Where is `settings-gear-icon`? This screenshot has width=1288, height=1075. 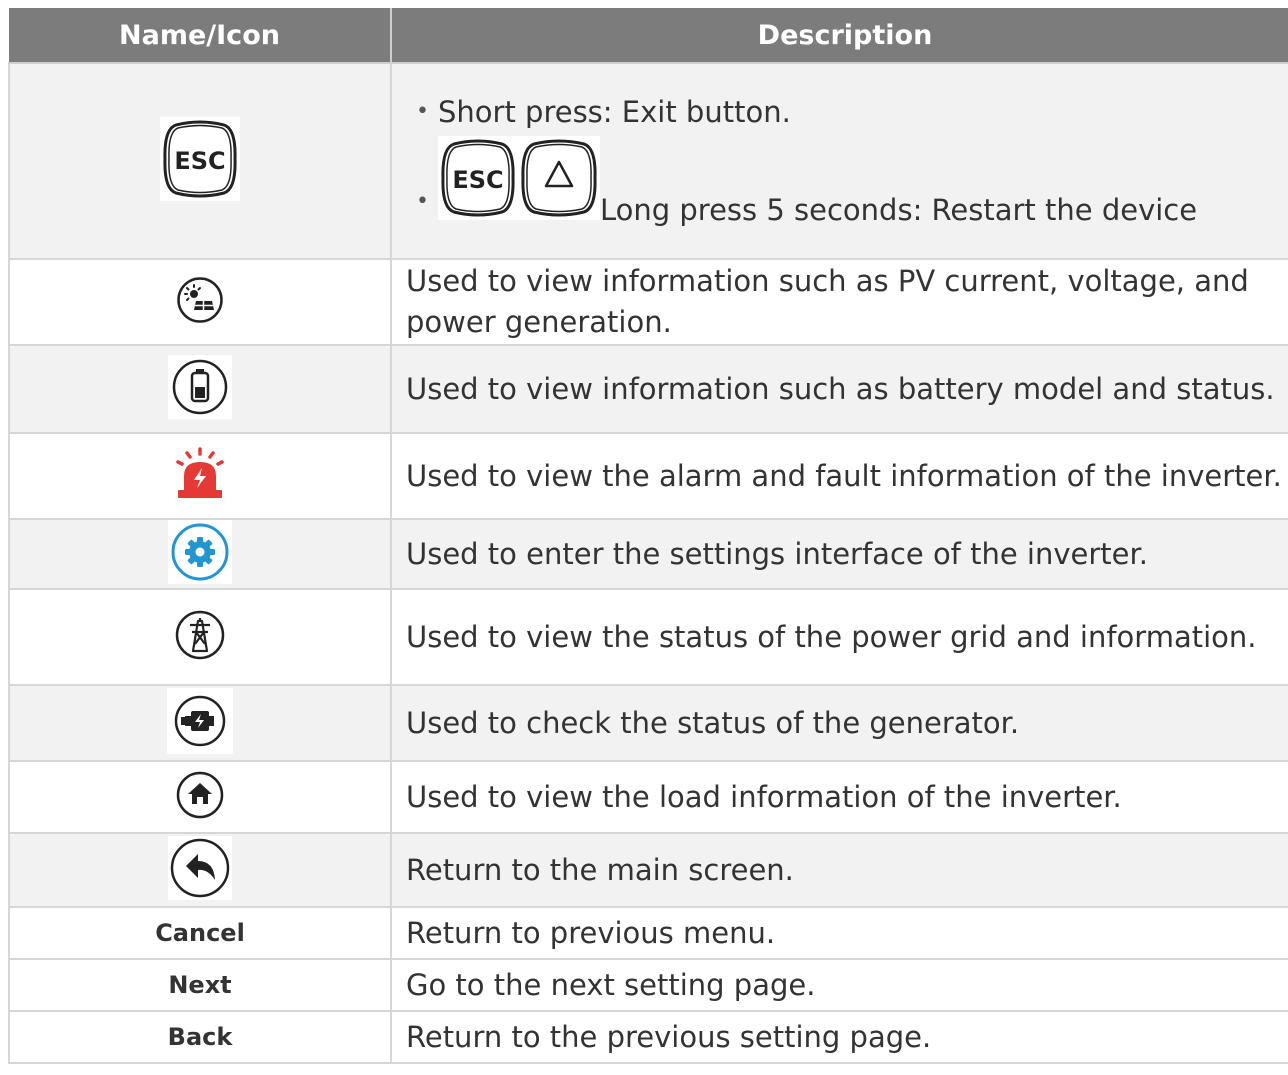
settings-gear-icon is located at coordinates (200, 554).